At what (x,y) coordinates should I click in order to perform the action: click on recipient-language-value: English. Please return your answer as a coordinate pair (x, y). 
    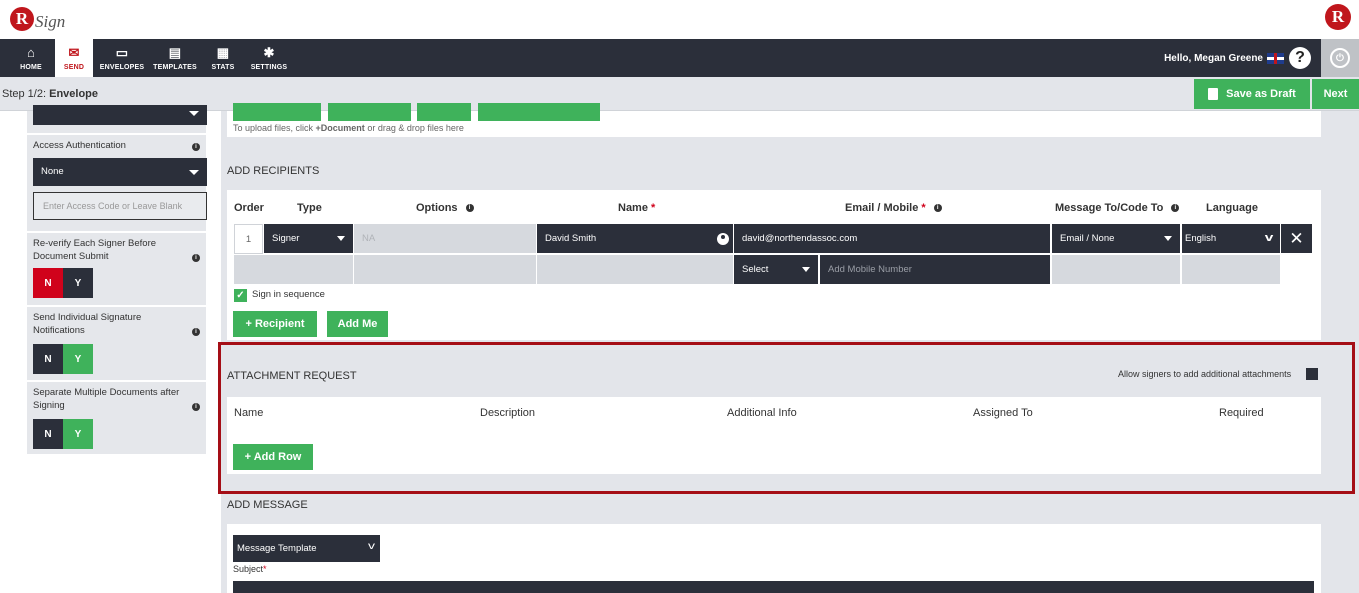
    Looking at the image, I should click on (1201, 238).